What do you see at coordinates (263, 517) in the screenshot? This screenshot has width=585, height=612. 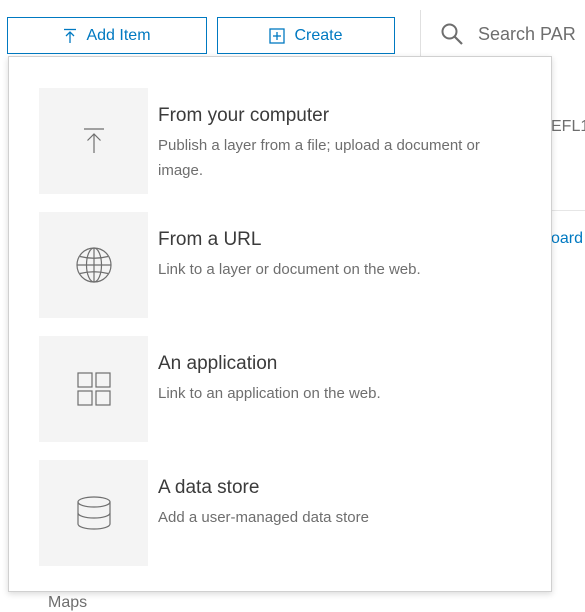 I see `option-description: Add a user-managed data store` at bounding box center [263, 517].